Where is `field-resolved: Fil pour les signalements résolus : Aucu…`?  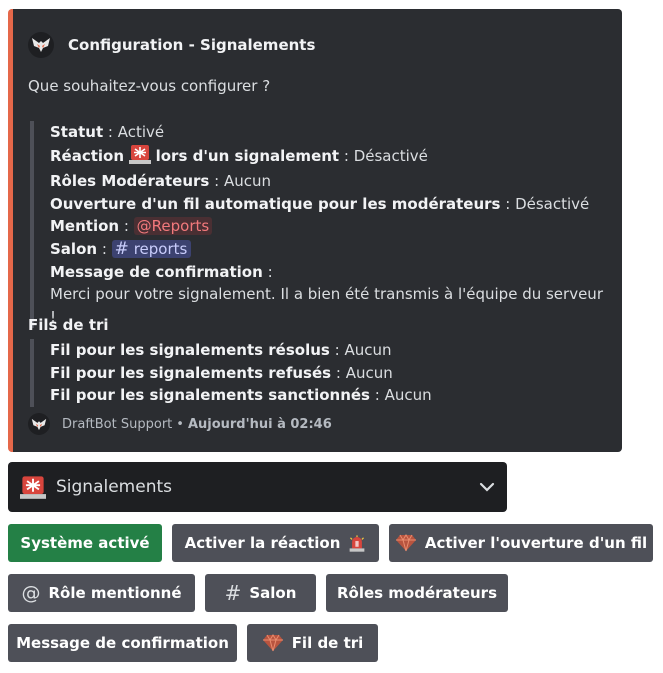
field-resolved: Fil pour les signalements résolus : Aucu… is located at coordinates (221, 350).